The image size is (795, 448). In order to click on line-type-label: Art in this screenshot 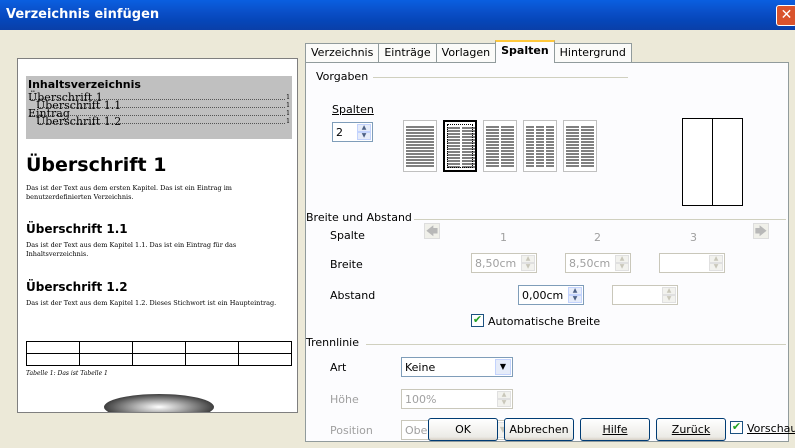, I will do `click(338, 367)`.